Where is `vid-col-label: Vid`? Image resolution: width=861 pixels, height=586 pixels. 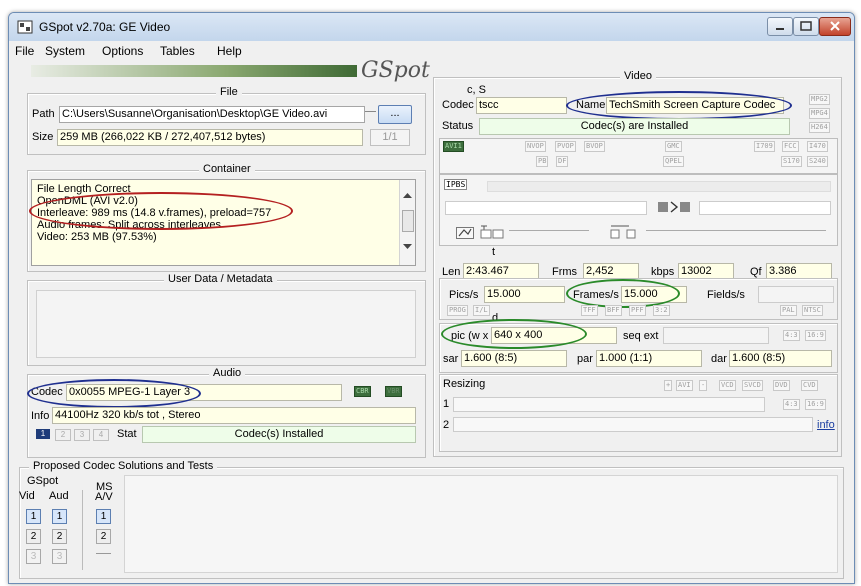 vid-col-label: Vid is located at coordinates (27, 496).